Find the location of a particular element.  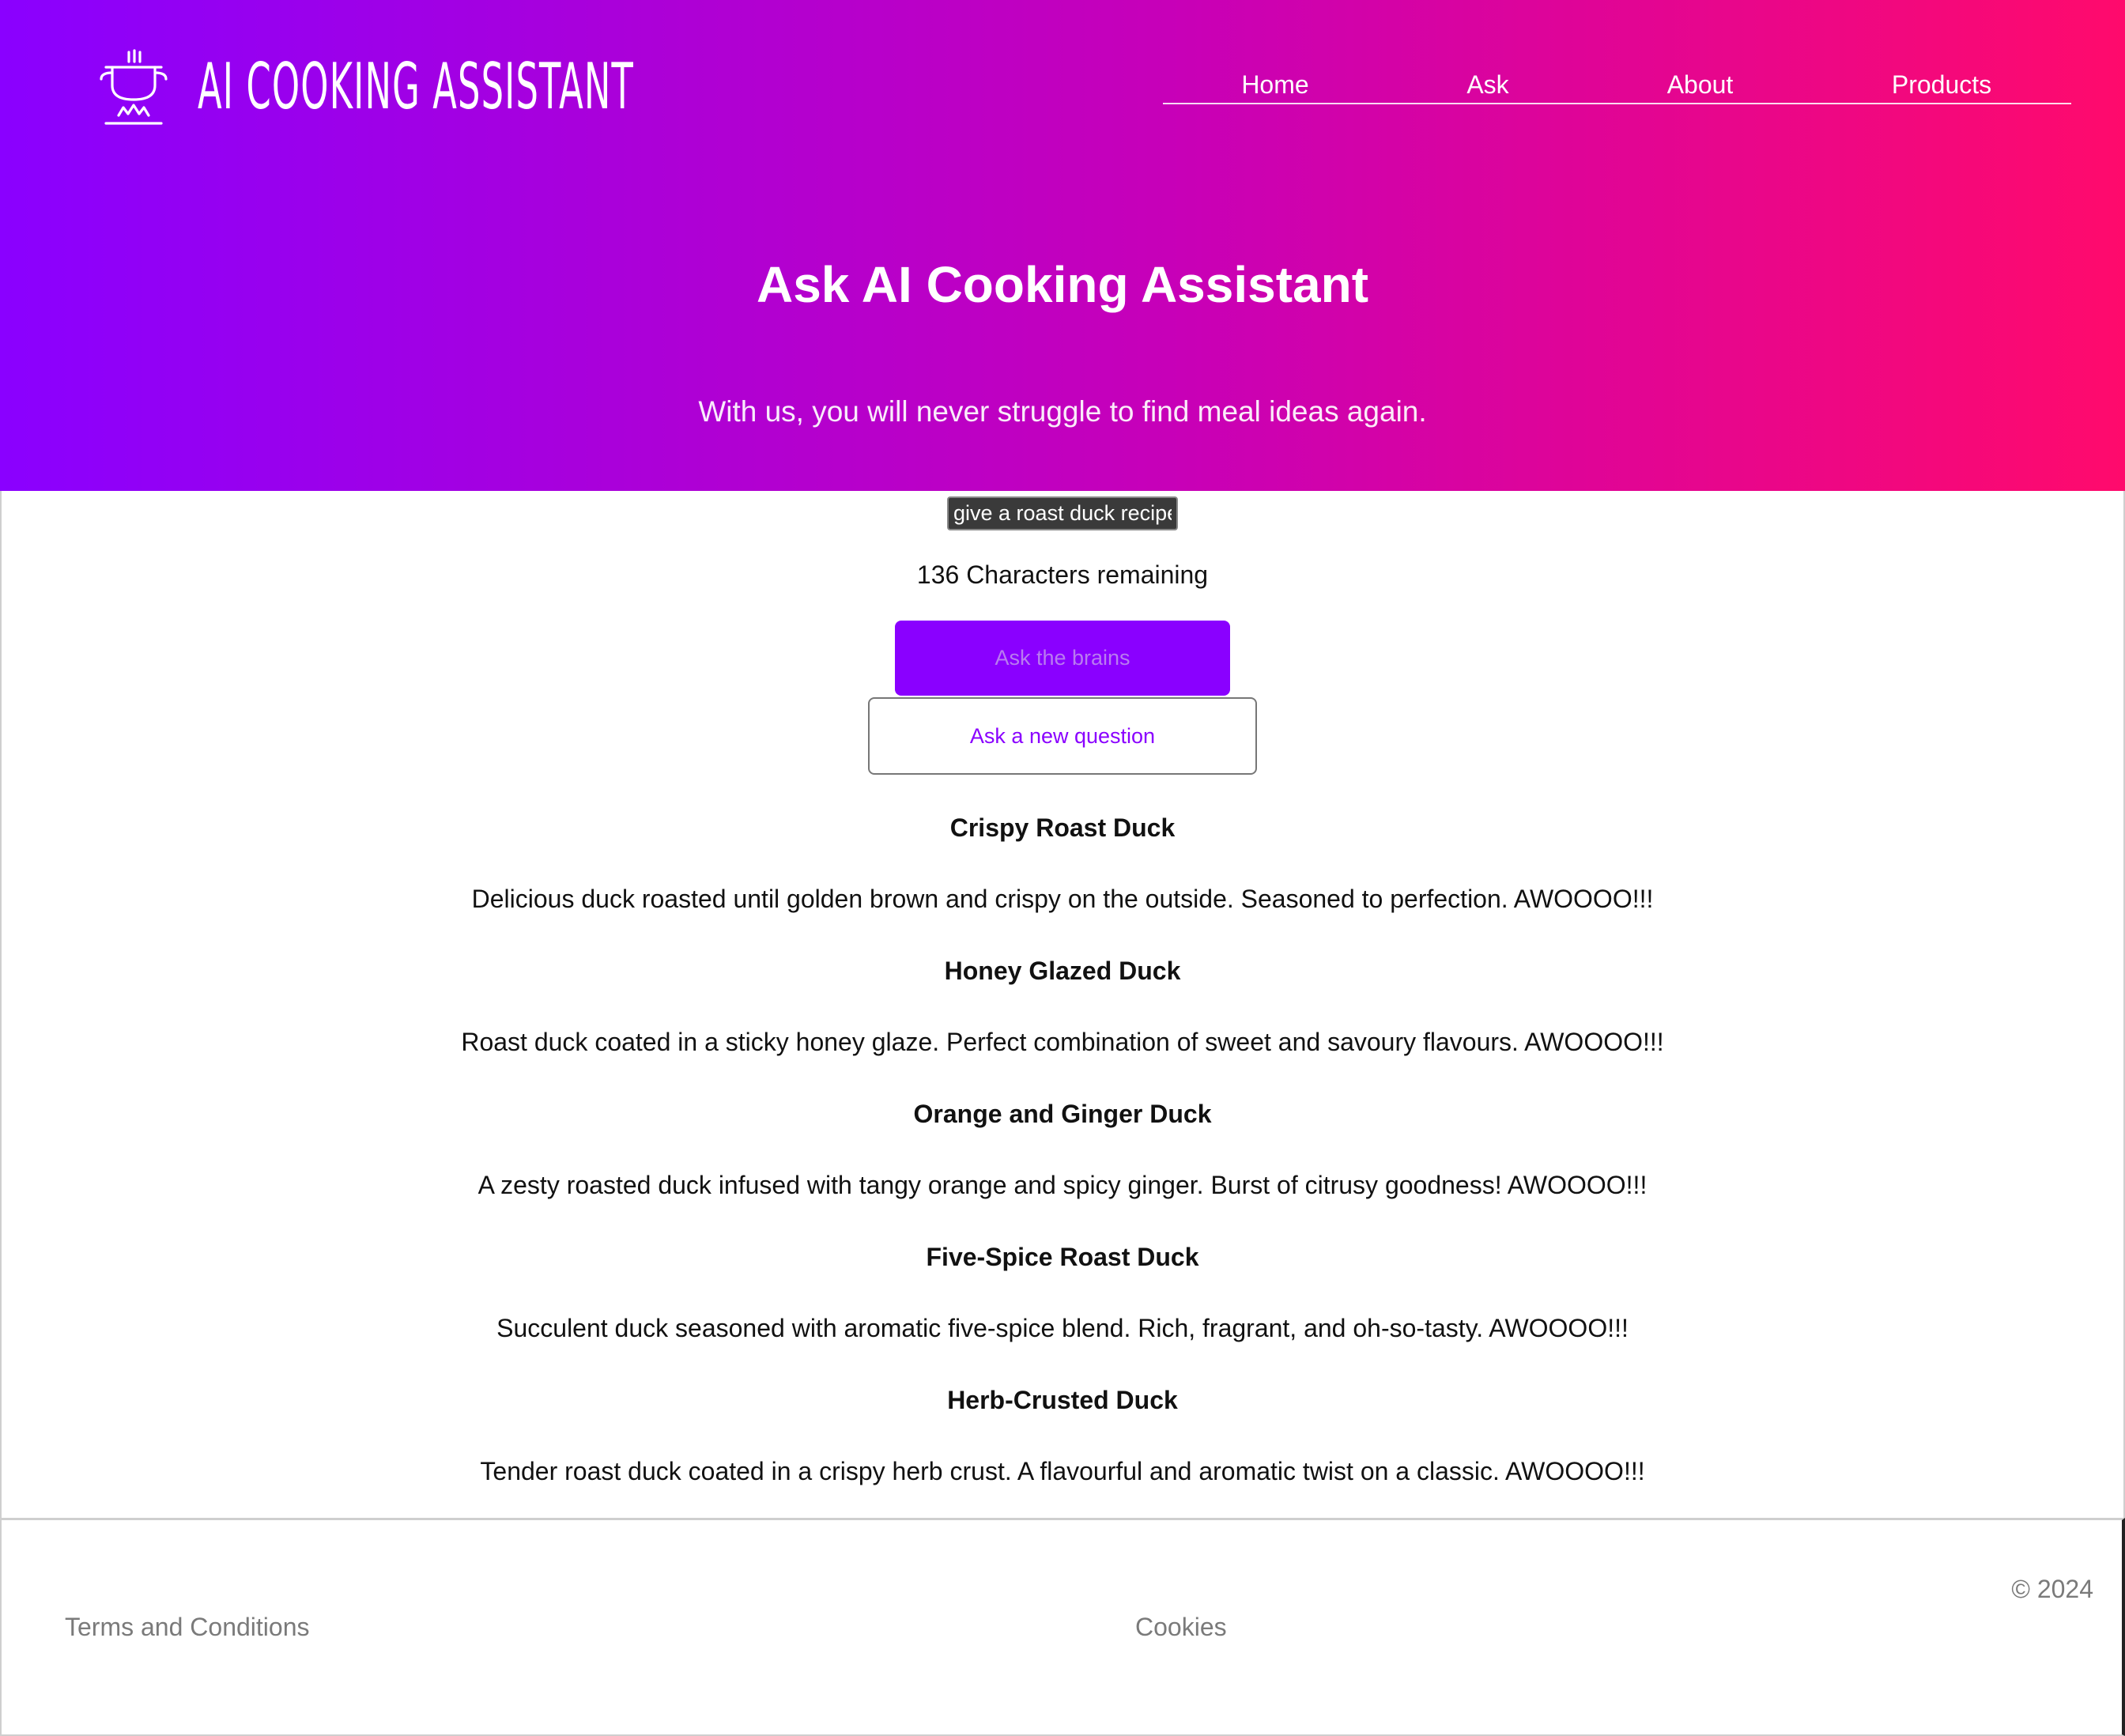

recipe-title: Honey Glazed Duck is located at coordinates (1062, 971).